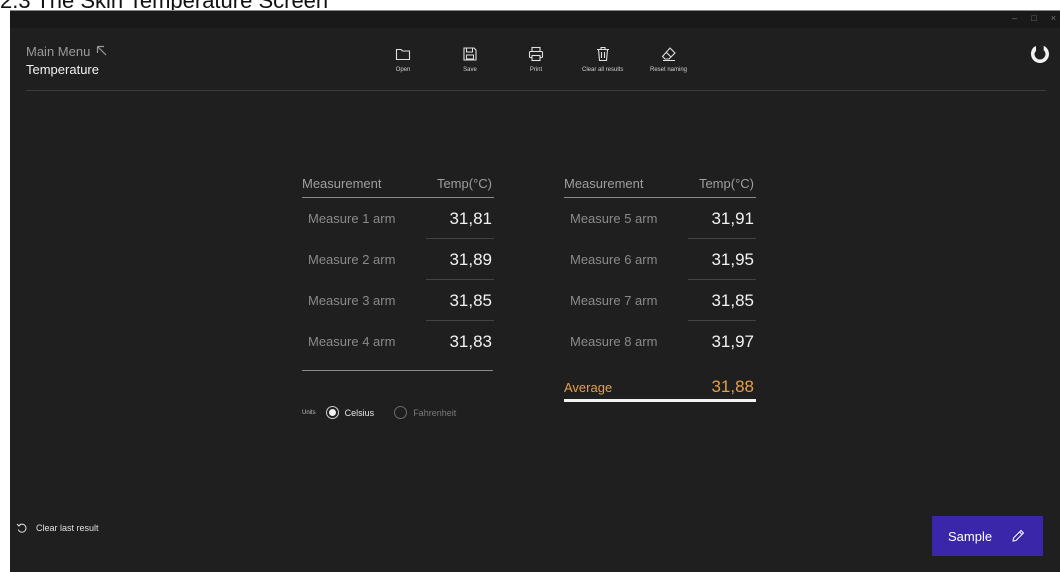 Image resolution: width=1060 pixels, height=572 pixels. I want to click on units-selector: Units Celsius Fahrenheit, so click(386, 412).